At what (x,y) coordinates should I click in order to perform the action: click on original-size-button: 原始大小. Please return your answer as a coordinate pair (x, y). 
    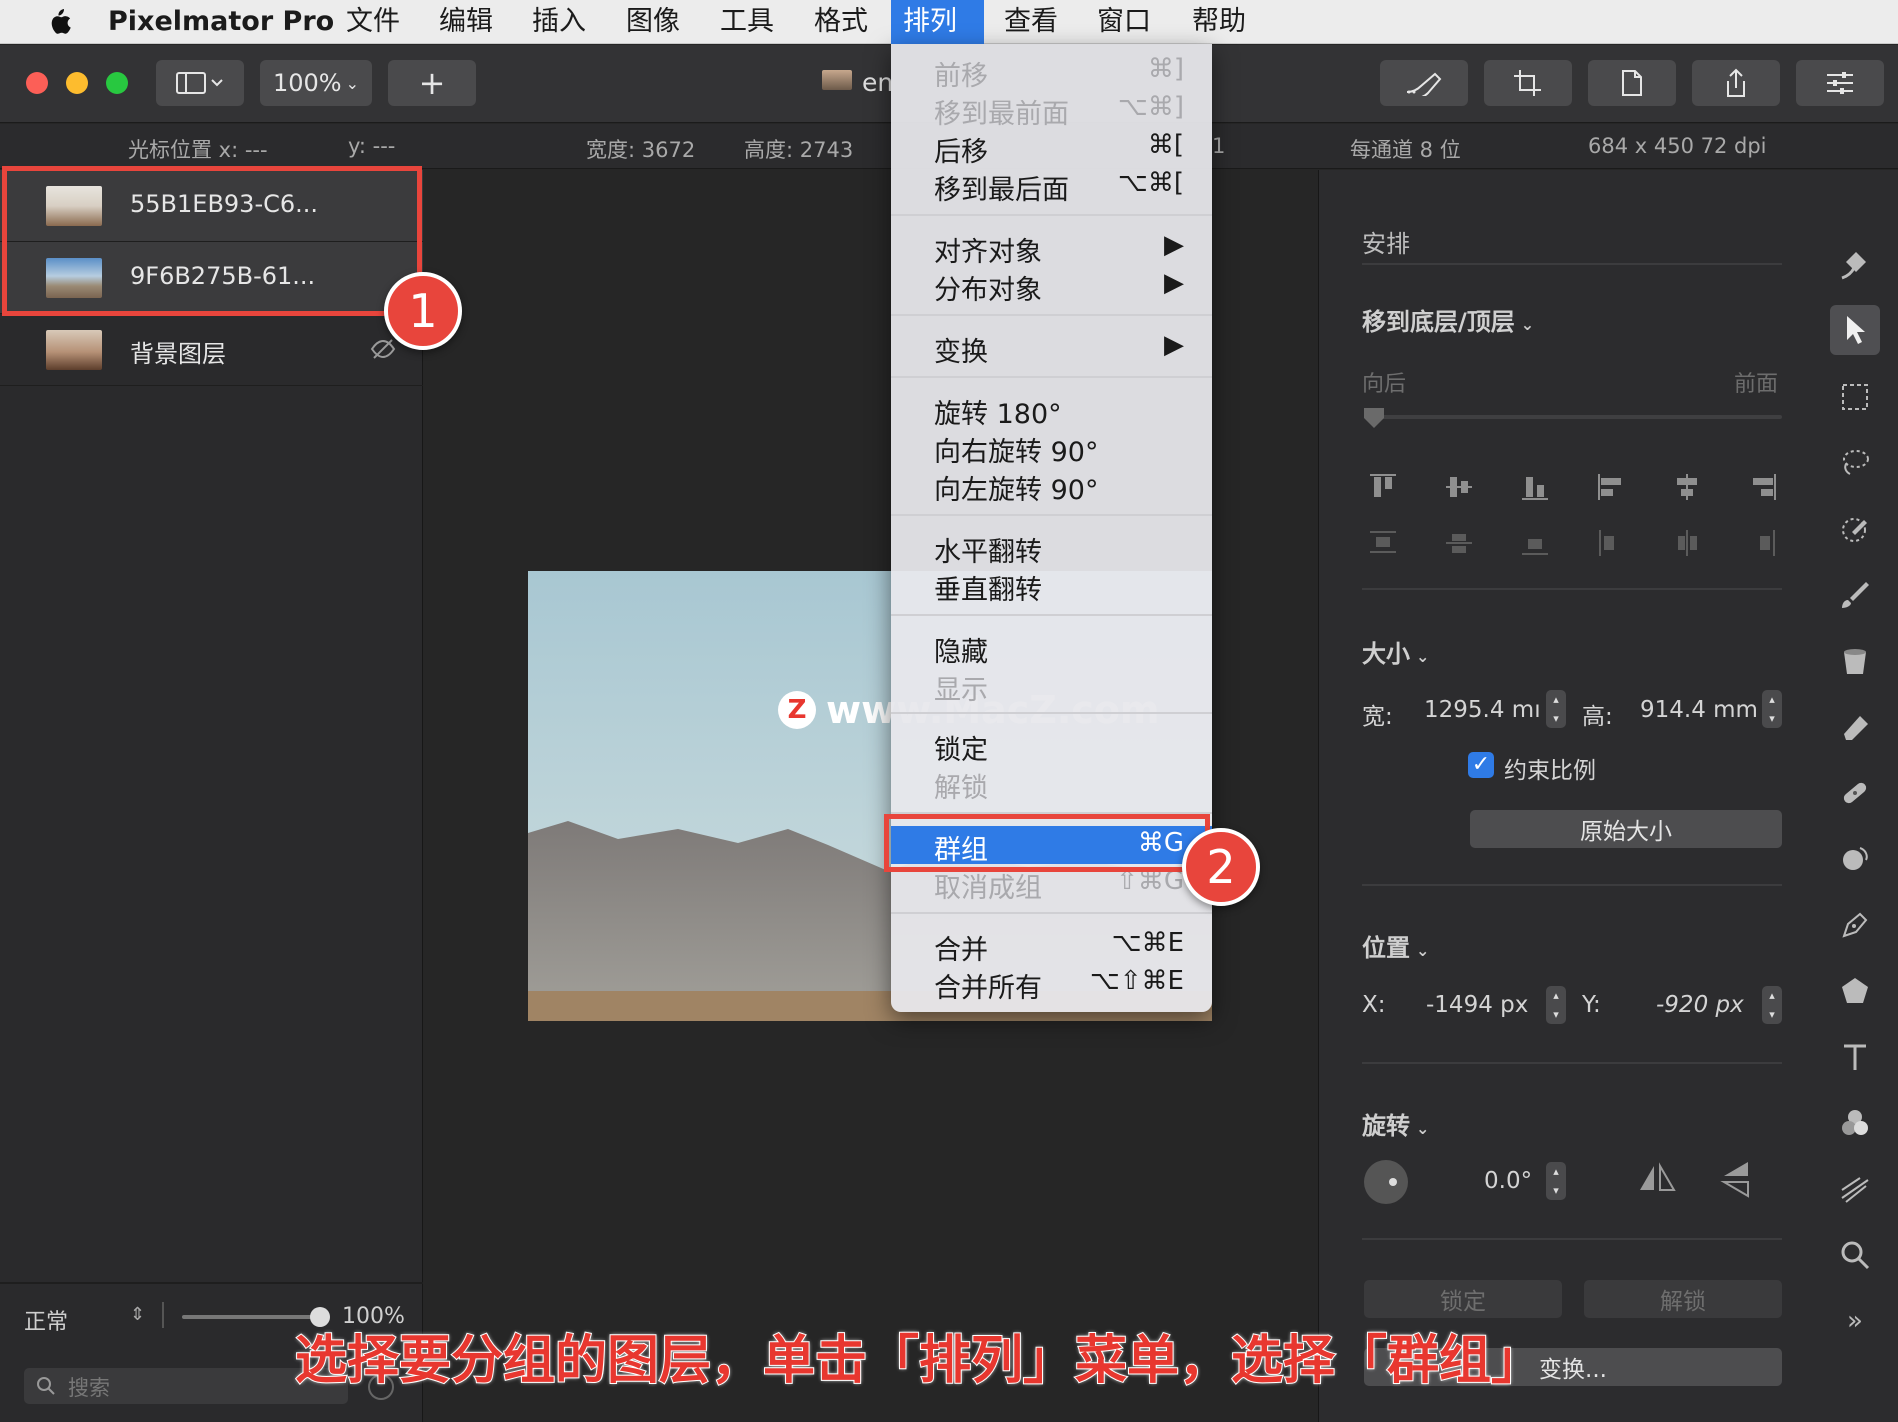
    Looking at the image, I should click on (1626, 829).